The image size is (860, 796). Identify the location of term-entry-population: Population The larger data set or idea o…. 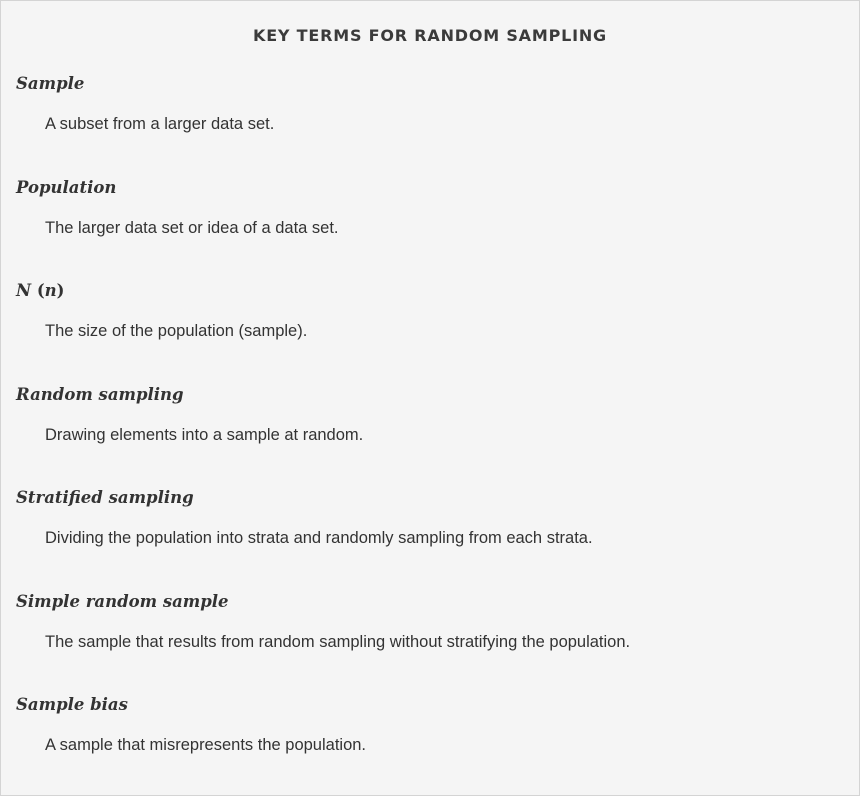
(431, 227).